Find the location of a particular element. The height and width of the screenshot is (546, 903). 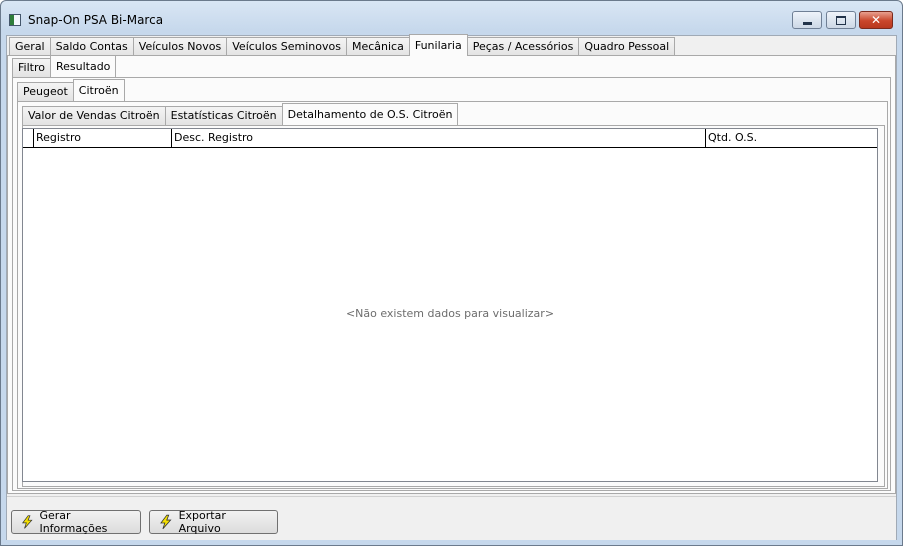

bottom-toolbar: Gerar Informações Exportar Arquivo is located at coordinates (451, 518).